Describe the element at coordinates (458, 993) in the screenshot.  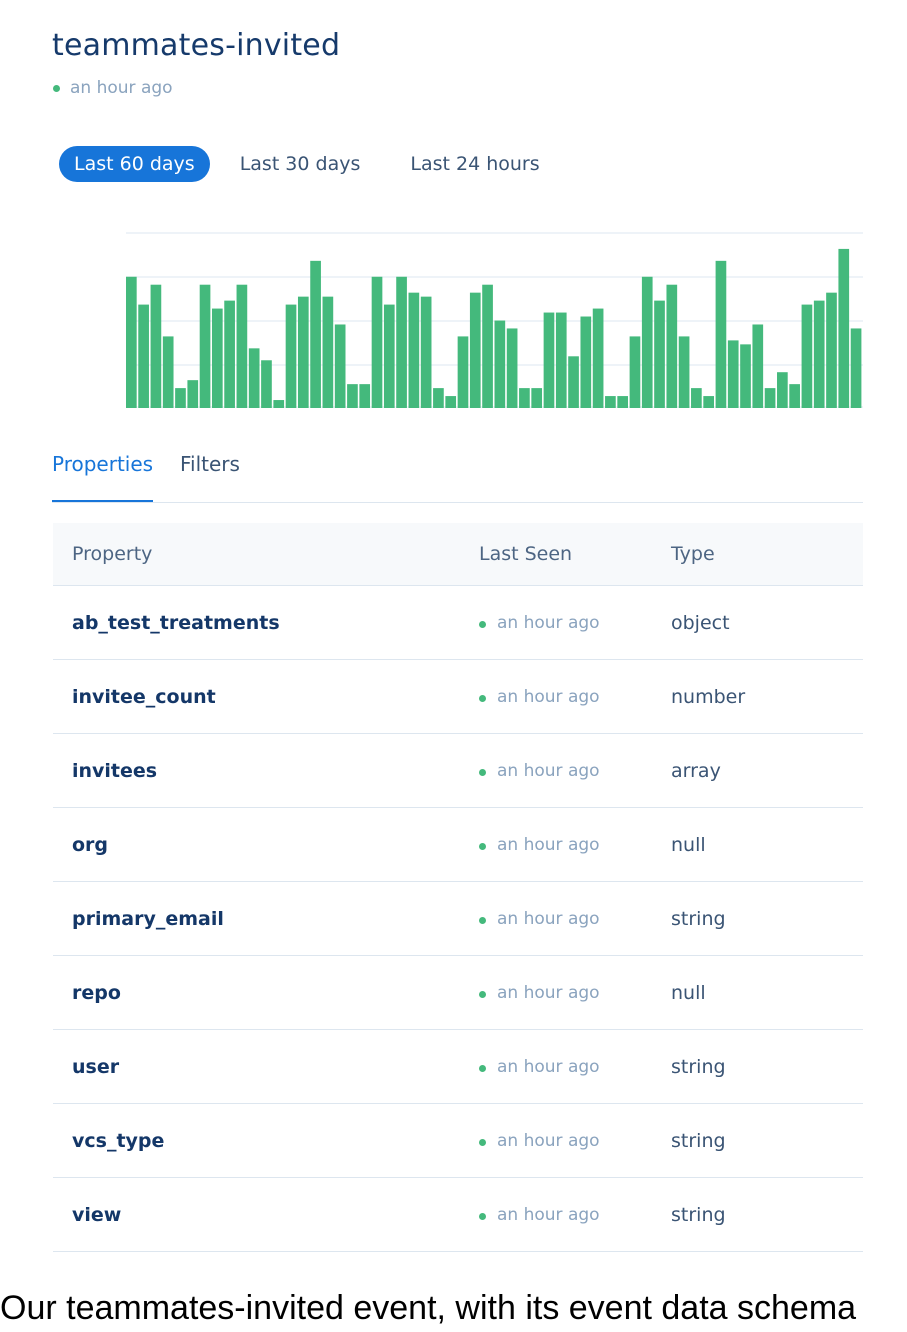
I see `table-row: repo an hour ago null` at that location.